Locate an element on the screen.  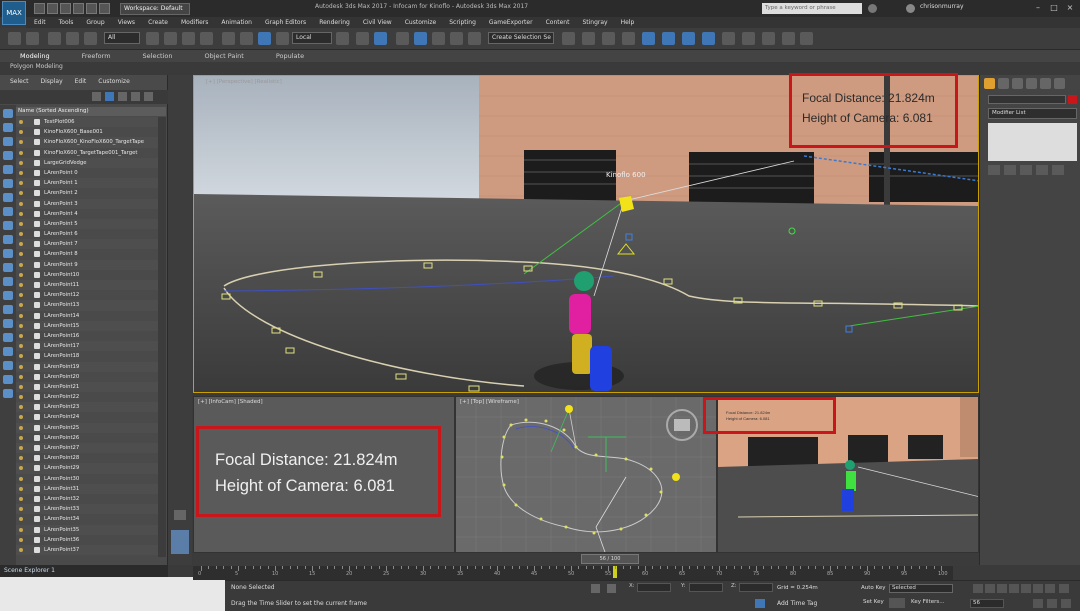
display-all-icon is located at coordinates (8, 113).